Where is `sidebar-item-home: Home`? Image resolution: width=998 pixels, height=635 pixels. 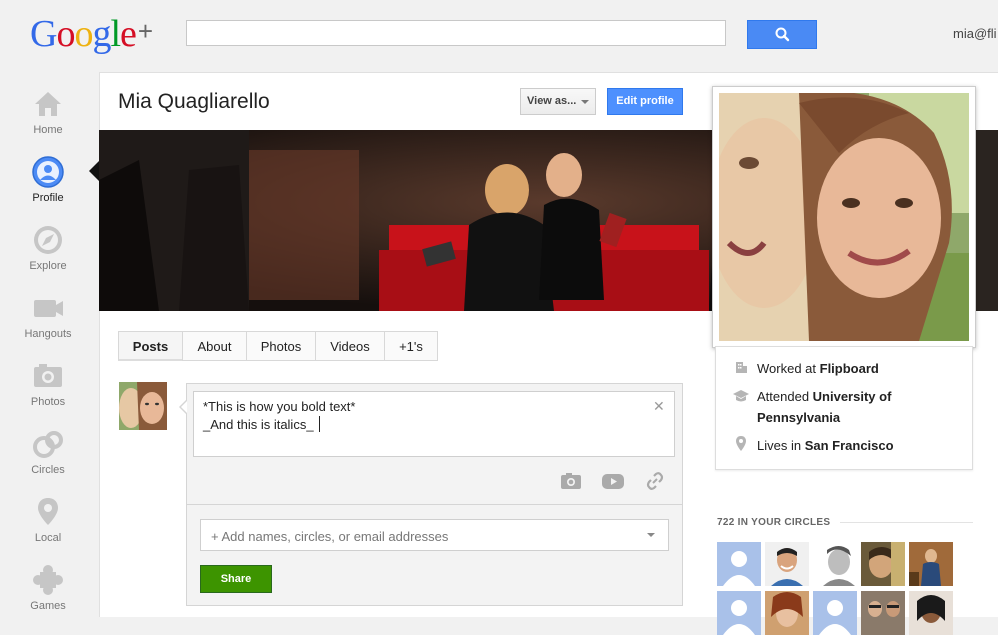 sidebar-item-home: Home is located at coordinates (48, 111).